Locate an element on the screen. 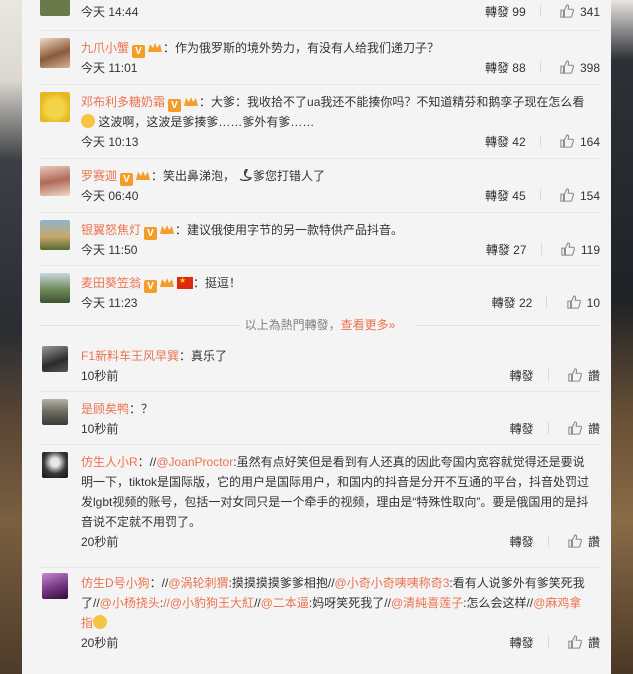  mention-link: @麻鸡拿 is located at coordinates (557, 603).